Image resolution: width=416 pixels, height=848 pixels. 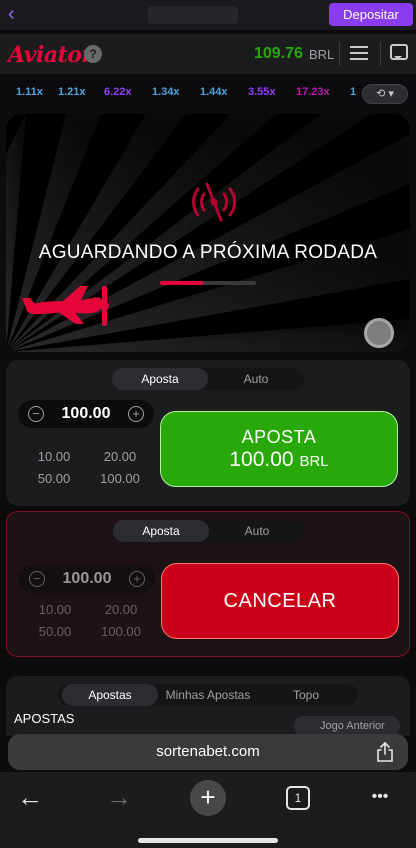 What do you see at coordinates (278, 53) in the screenshot?
I see `balance-amount: 109.76` at bounding box center [278, 53].